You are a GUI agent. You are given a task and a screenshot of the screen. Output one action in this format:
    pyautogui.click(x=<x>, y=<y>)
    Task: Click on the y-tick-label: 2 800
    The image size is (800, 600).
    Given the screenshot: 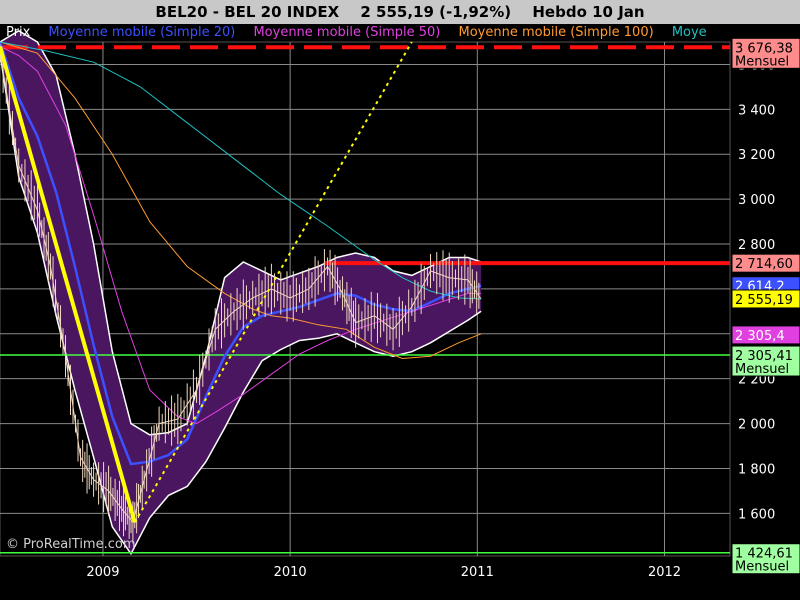 What is the action you would take?
    pyautogui.click(x=756, y=245)
    